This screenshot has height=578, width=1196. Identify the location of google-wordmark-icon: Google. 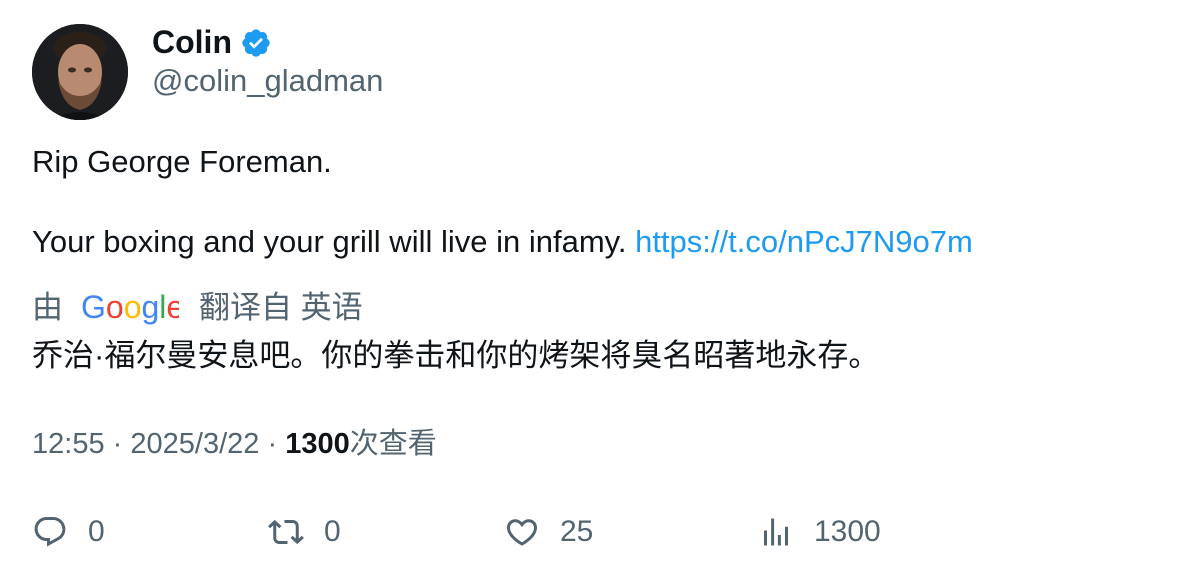
(130, 307).